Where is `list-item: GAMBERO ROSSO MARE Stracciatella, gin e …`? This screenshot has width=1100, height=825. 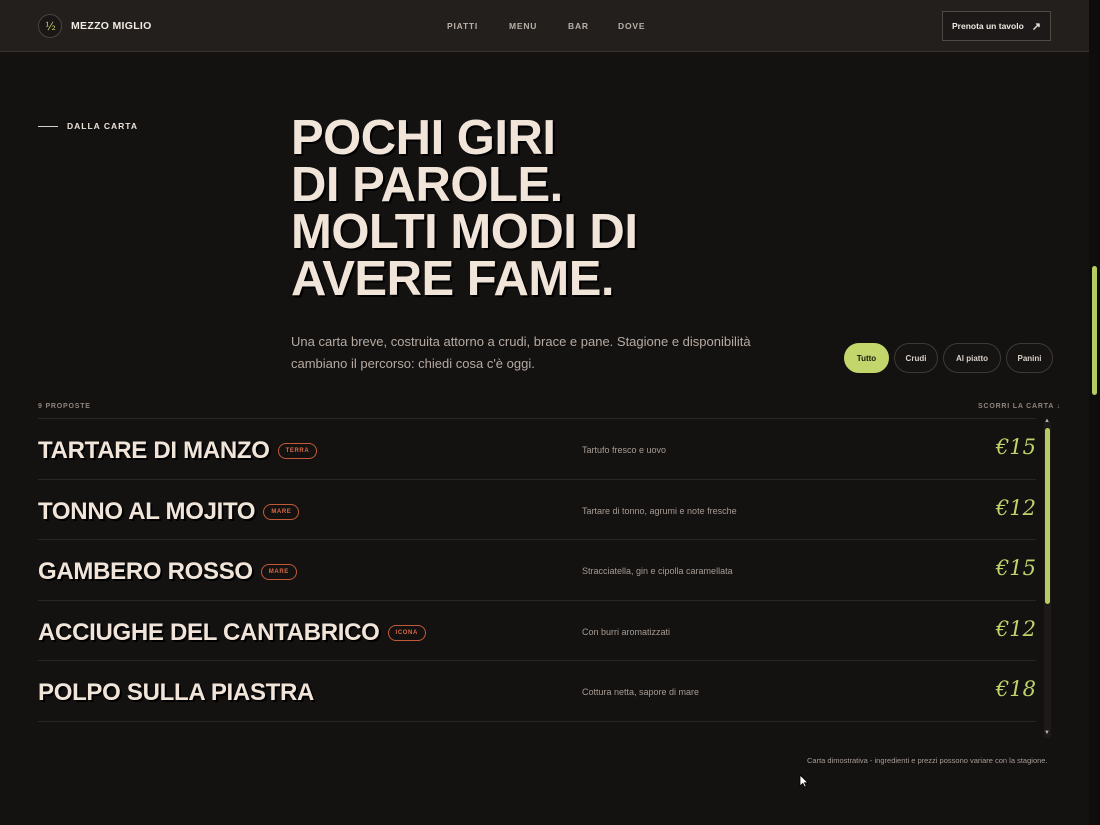 list-item: GAMBERO ROSSO MARE Stracciatella, gin e … is located at coordinates (537, 570).